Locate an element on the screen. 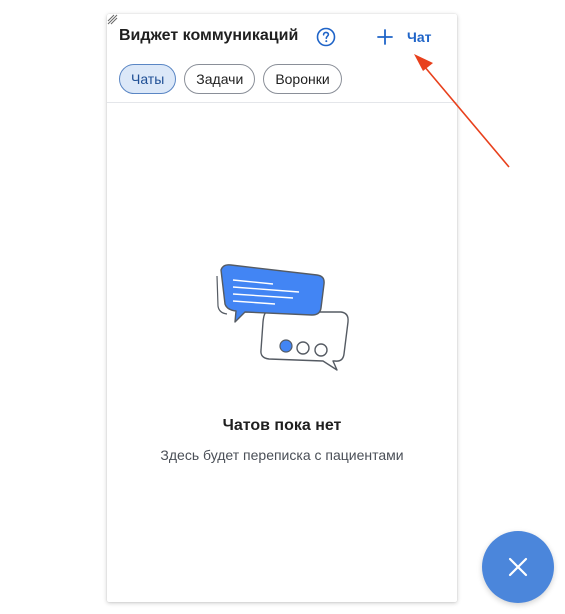 The width and height of the screenshot is (565, 614). empty-state-subtitle: Здесь будет переписка с пациентами is located at coordinates (282, 455).